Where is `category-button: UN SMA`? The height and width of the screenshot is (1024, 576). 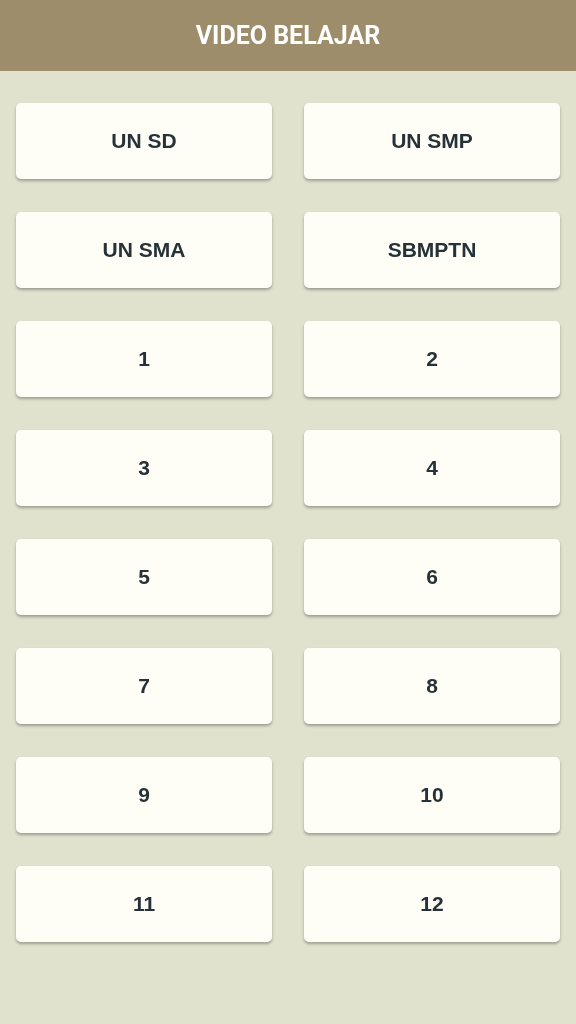
category-button: UN SMA is located at coordinates (144, 250).